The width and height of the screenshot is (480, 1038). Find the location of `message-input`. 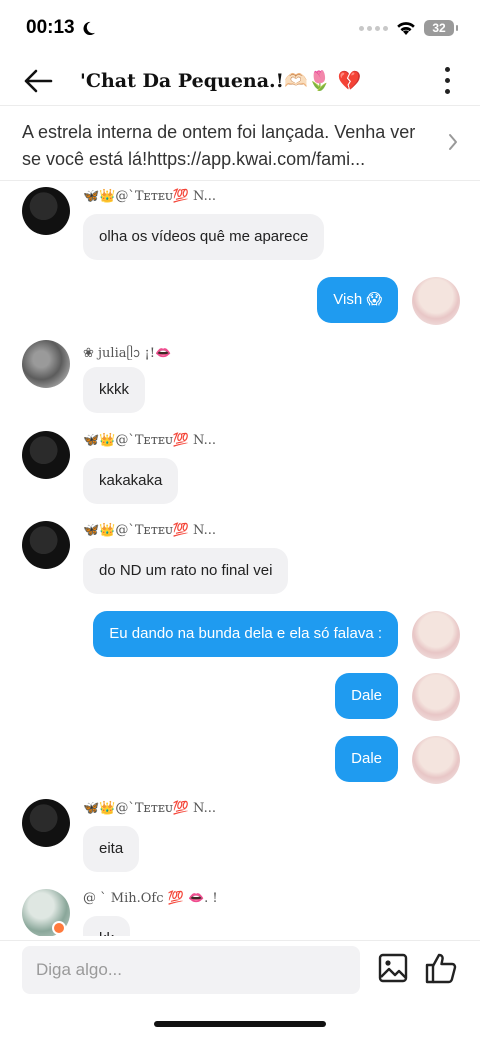

message-input is located at coordinates (191, 970).